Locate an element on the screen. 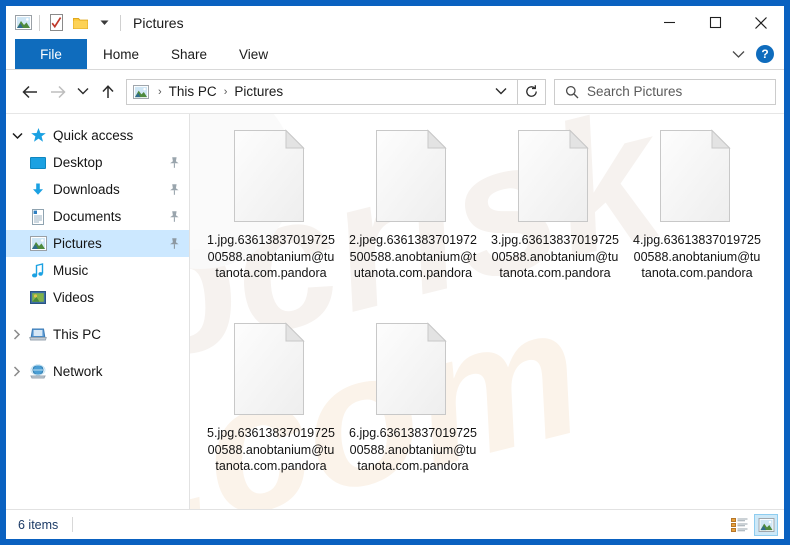  ribbon-right-controls: ? is located at coordinates (753, 54).